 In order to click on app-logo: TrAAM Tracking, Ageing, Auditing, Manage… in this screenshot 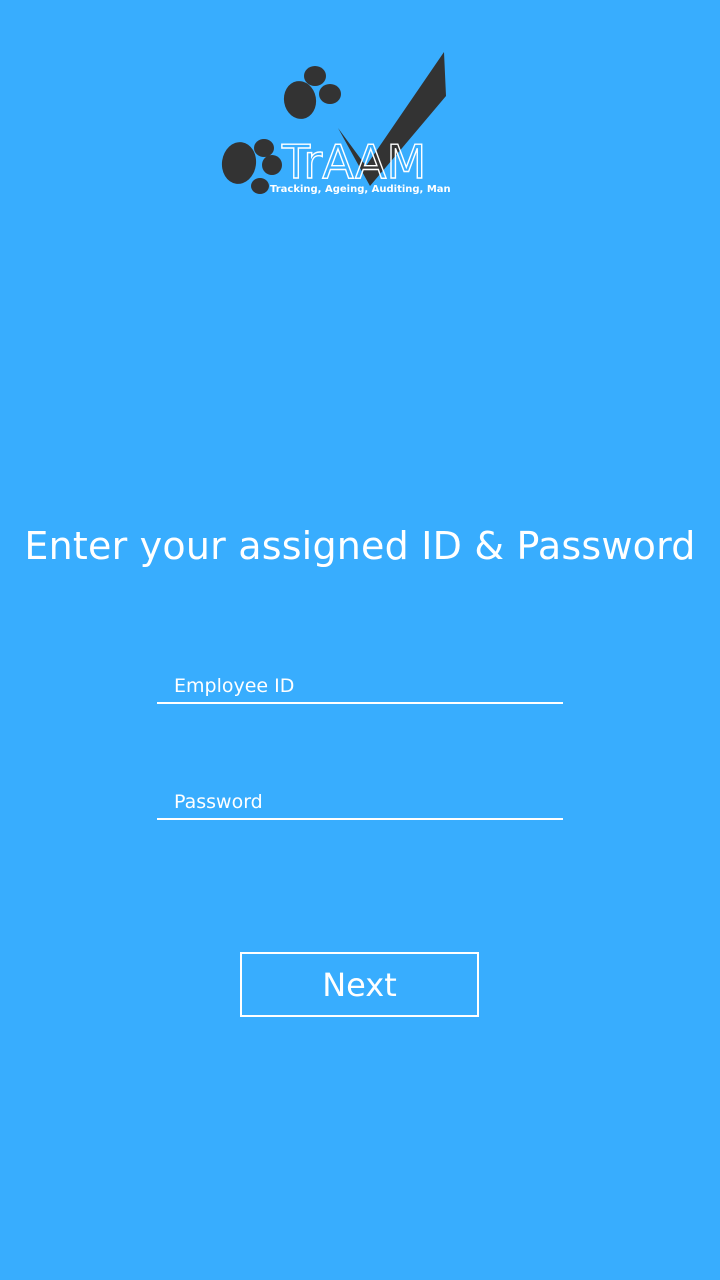, I will do `click(334, 124)`.